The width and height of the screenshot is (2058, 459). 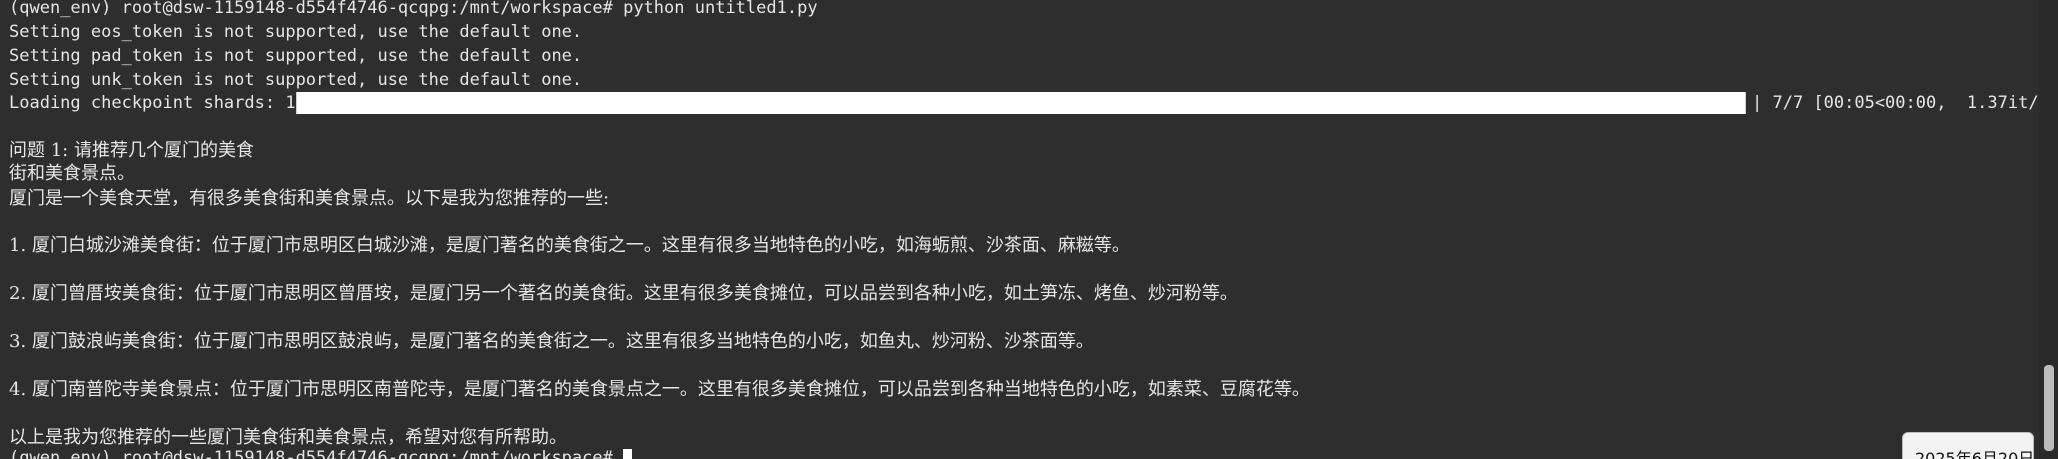 I want to click on closing-line: 以上是我为您推荐的一些厦门美食街和美食景点，希望对您有所帮助。, so click(x=288, y=437).